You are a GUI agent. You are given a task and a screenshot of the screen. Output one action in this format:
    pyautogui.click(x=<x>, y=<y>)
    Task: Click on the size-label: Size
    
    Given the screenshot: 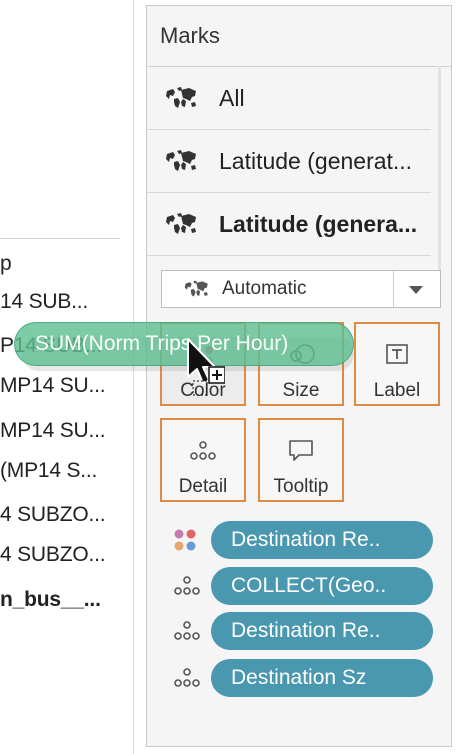 What is the action you would take?
    pyautogui.click(x=301, y=390)
    